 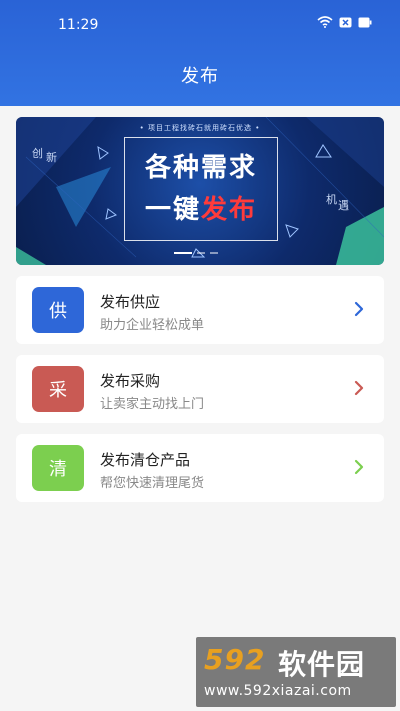 I want to click on clearance-subtitle: 帮您快速清理尾货, so click(x=152, y=483).